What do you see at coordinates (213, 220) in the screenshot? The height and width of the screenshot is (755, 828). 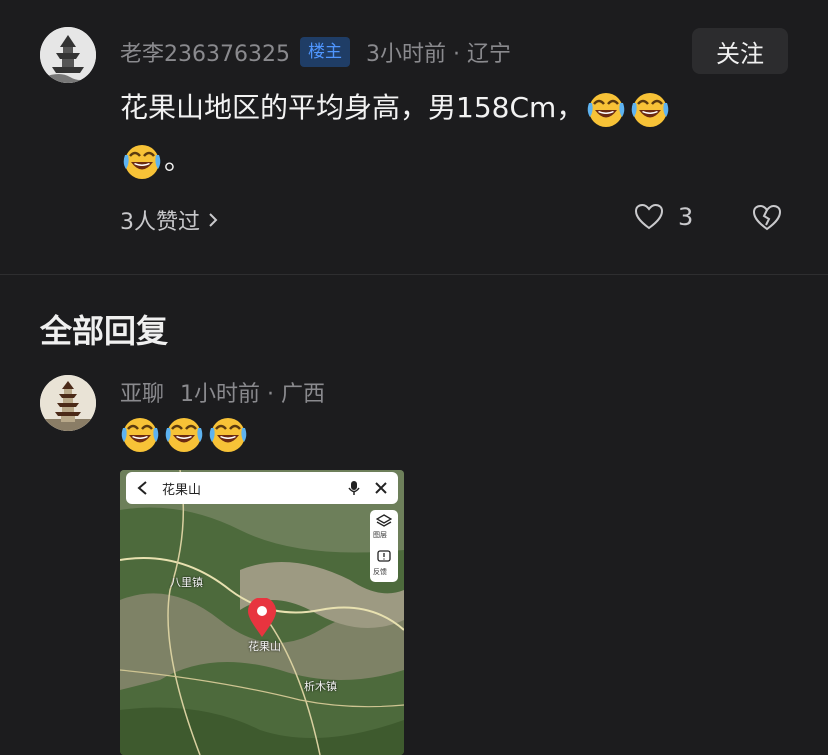 I see `chevron-right-icon` at bounding box center [213, 220].